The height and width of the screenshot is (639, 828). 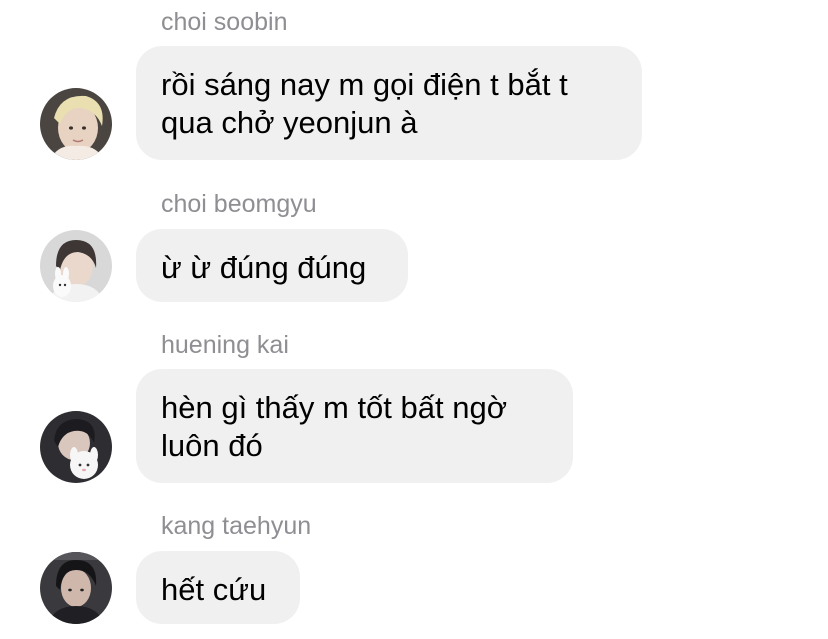 I want to click on sender-name: choi beomgyu, so click(x=239, y=204).